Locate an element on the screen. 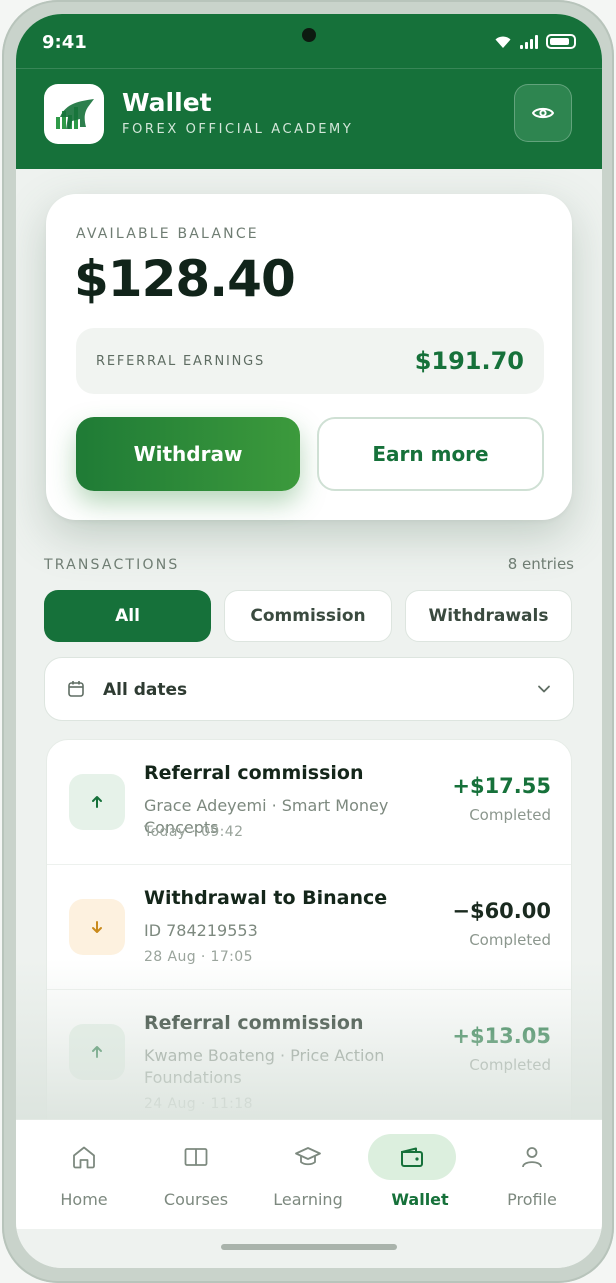 This screenshot has height=1283, width=616. toggle-balance-visibility-button is located at coordinates (543, 113).